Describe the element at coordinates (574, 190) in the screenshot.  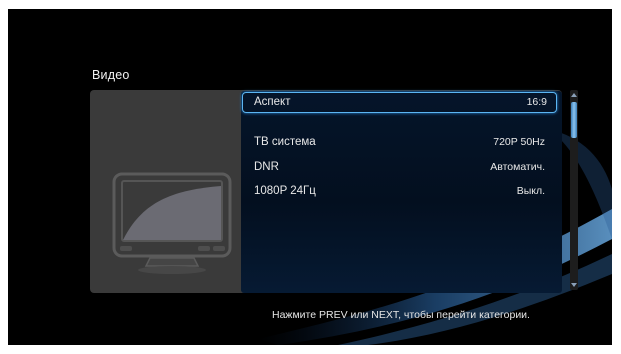
I see `scrollbar` at that location.